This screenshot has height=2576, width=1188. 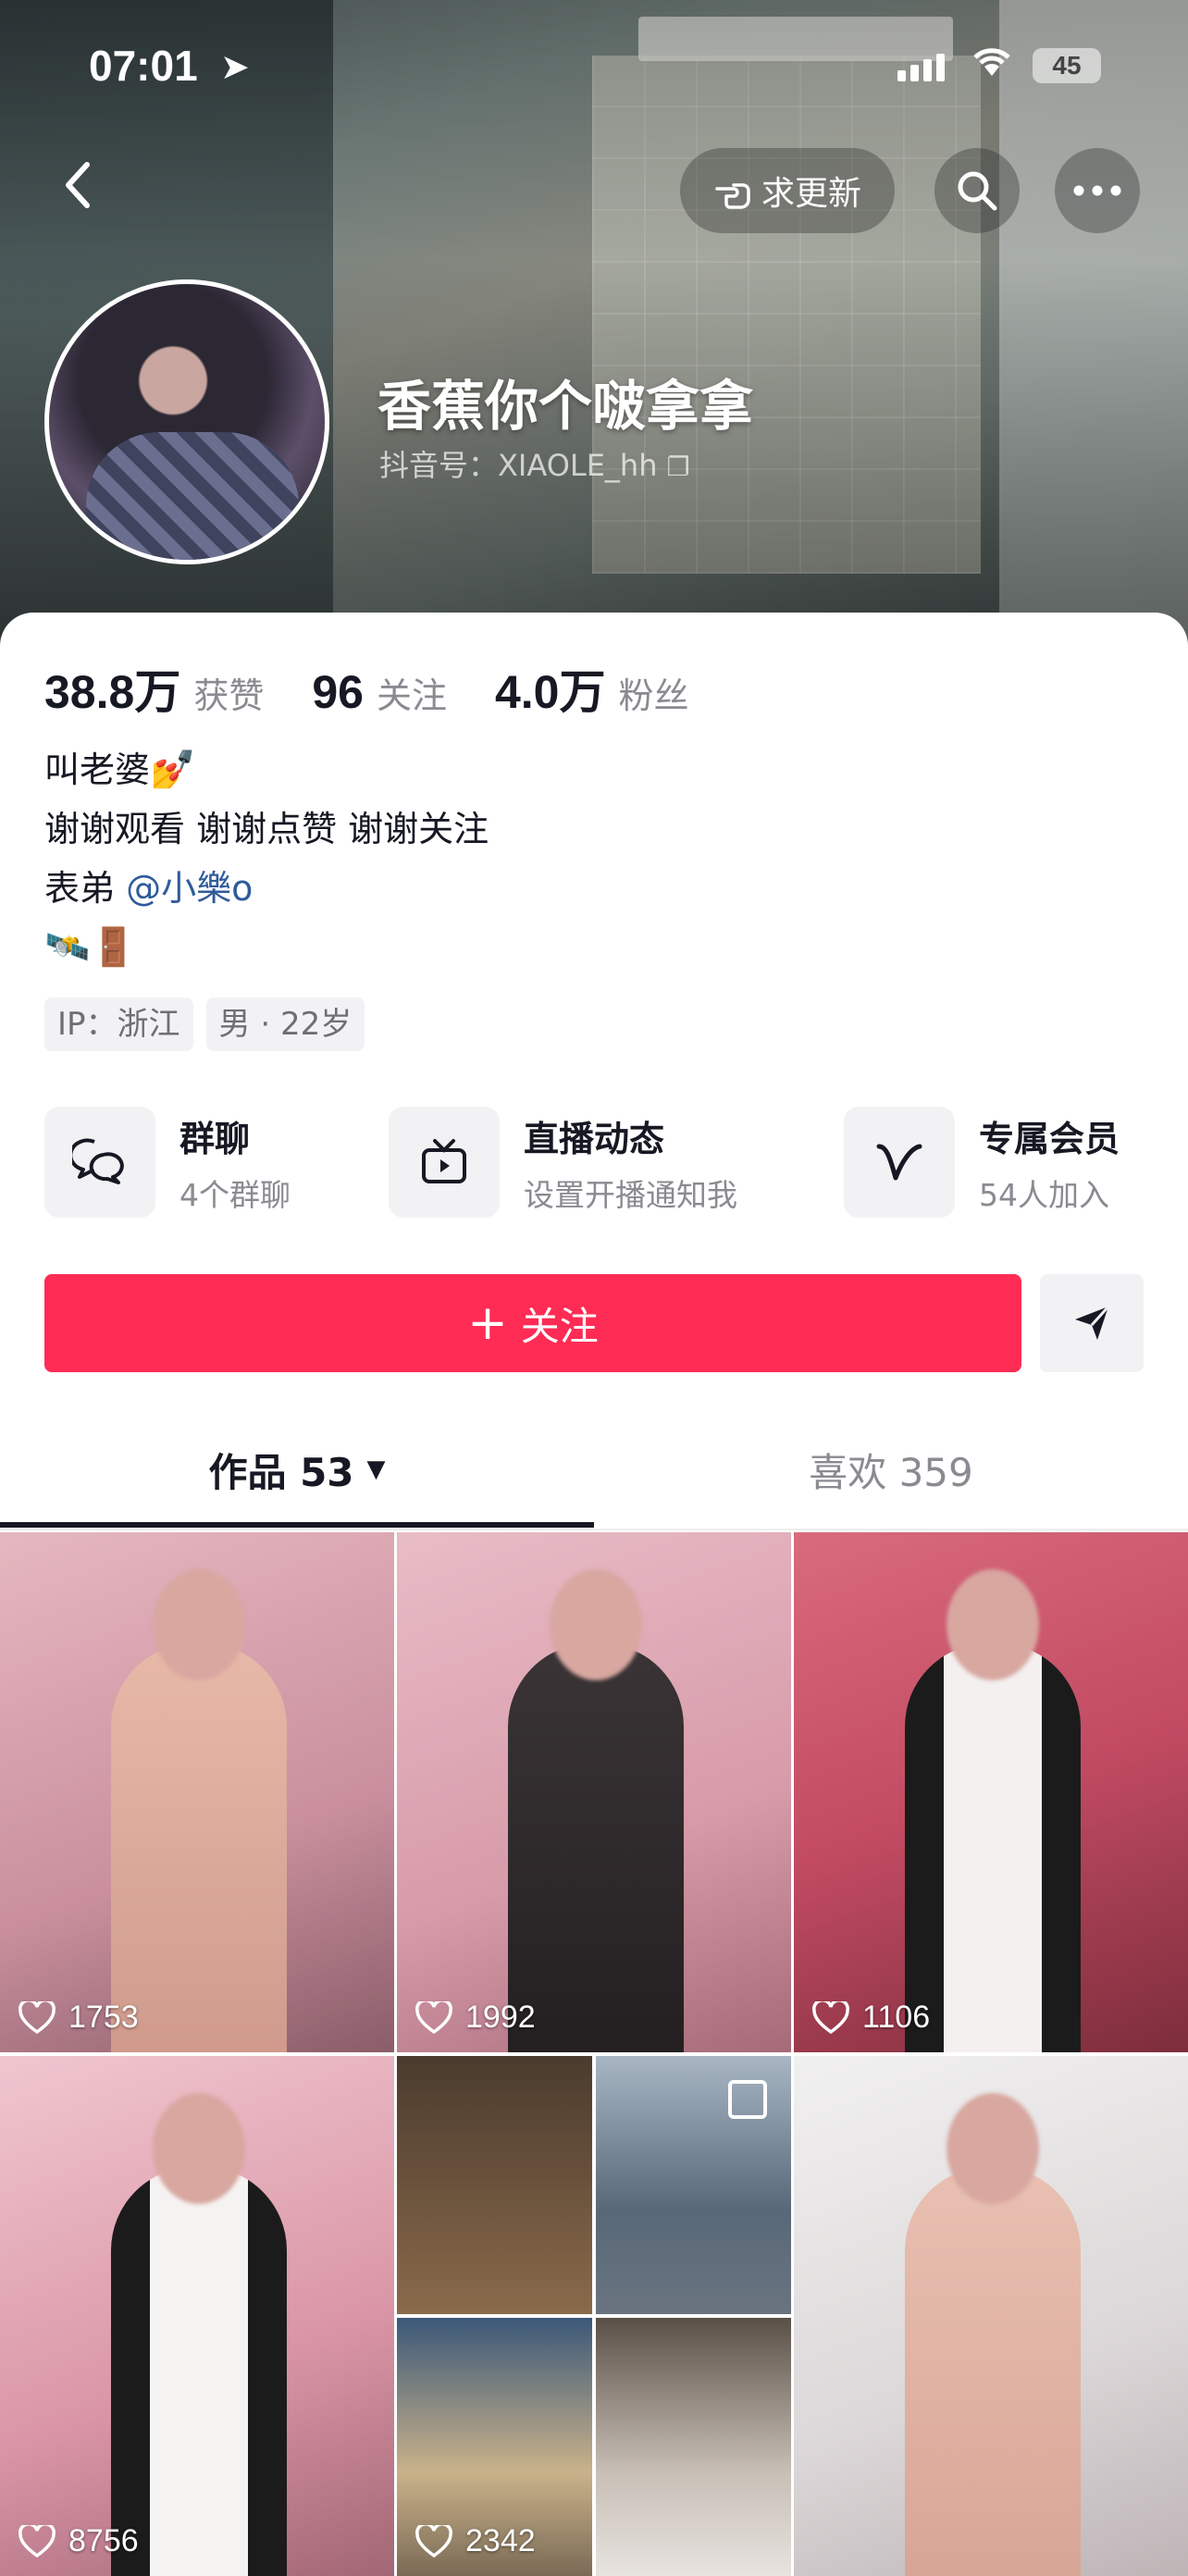 I want to click on copy-icon: ❐, so click(x=679, y=467).